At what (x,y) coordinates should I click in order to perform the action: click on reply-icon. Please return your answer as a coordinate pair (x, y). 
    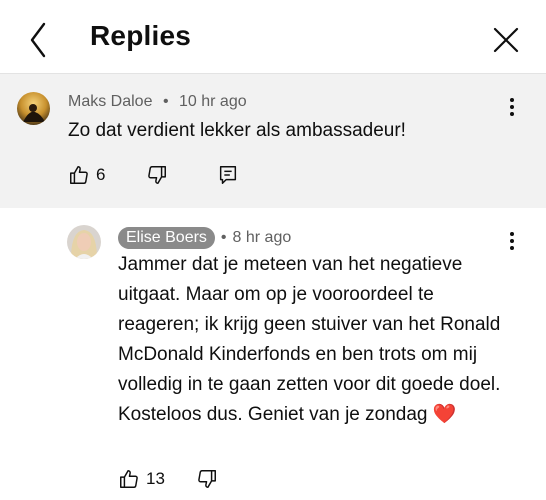
    Looking at the image, I should click on (228, 175).